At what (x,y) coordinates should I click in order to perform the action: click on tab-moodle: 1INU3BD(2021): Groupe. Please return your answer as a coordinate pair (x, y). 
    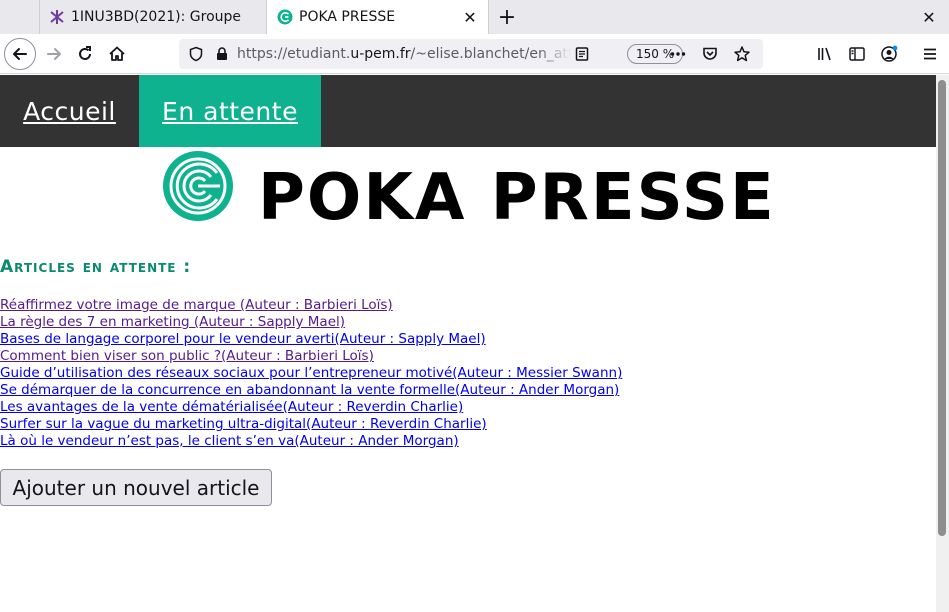
    Looking at the image, I should click on (153, 17).